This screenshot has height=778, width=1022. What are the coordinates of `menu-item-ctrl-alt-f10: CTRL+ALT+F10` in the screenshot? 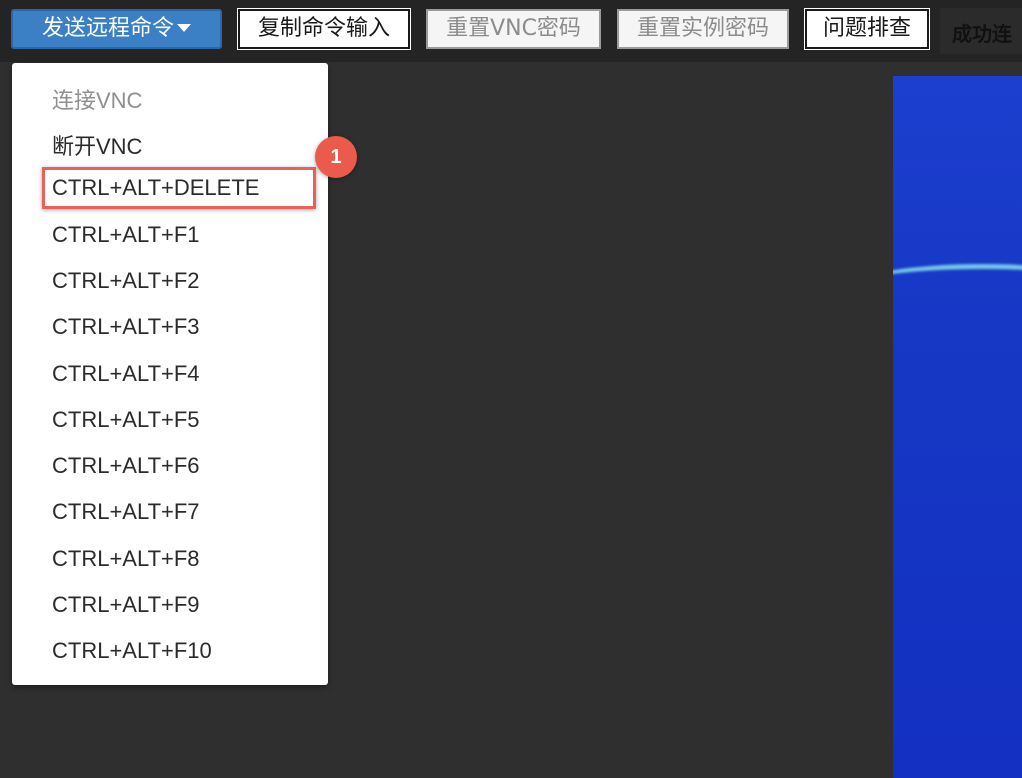 It's located at (132, 651).